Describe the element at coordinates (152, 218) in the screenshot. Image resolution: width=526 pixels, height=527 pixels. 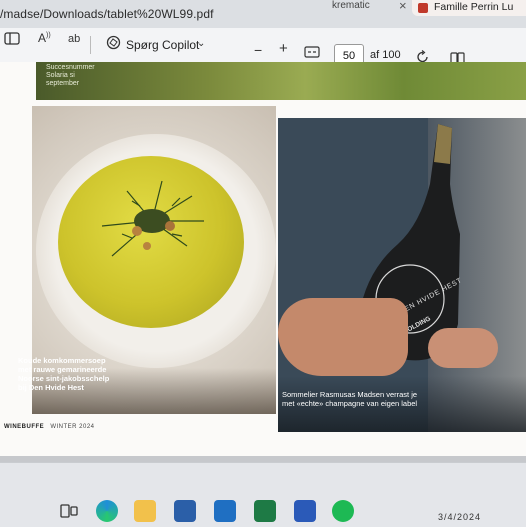
I see `dill-garnish` at that location.